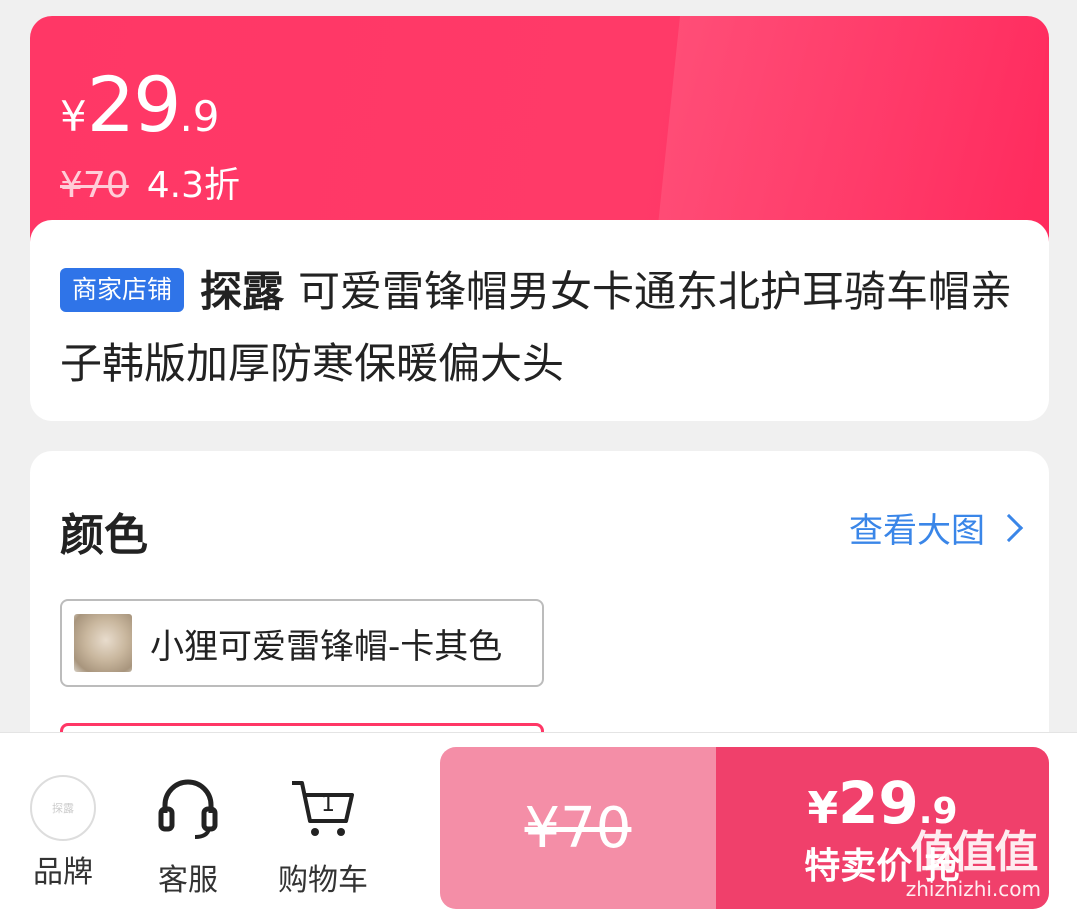  Describe the element at coordinates (122, 290) in the screenshot. I see `shop-badge: 商家店铺` at that location.